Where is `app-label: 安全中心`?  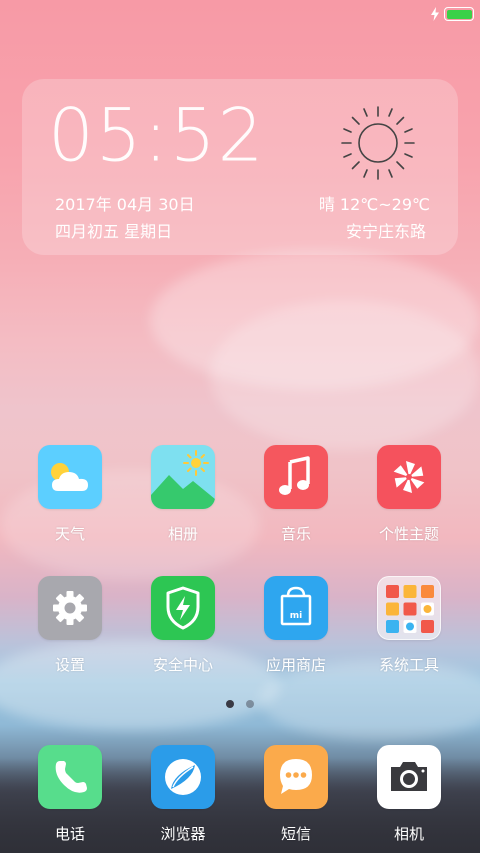 app-label: 安全中心 is located at coordinates (182, 665).